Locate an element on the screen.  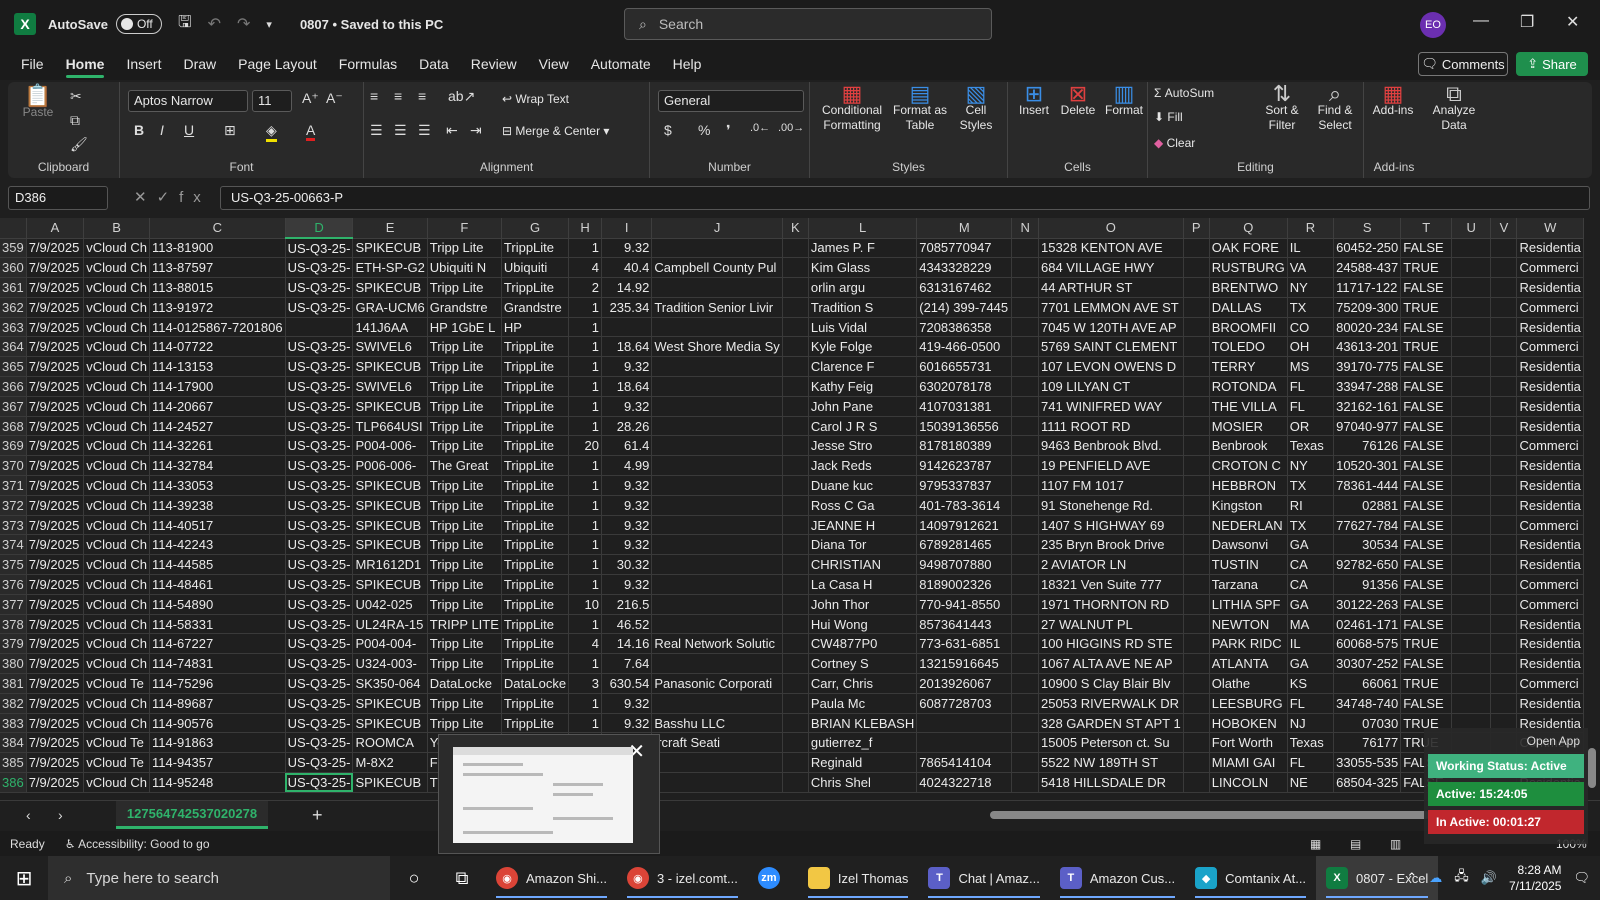
format-cells-button: ▥ Format is located at coordinates (1124, 100).